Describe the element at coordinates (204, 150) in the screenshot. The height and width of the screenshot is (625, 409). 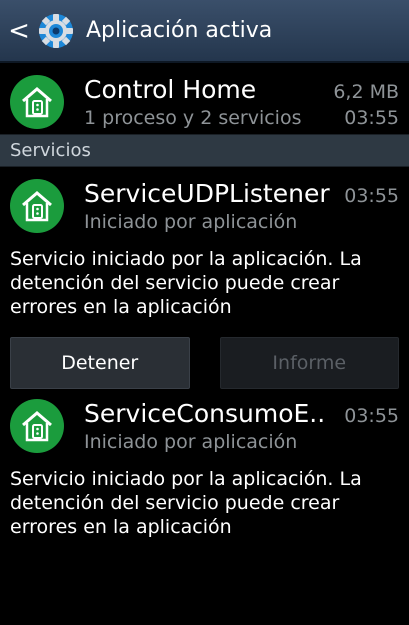
I see `services-section-header: Servicios` at that location.